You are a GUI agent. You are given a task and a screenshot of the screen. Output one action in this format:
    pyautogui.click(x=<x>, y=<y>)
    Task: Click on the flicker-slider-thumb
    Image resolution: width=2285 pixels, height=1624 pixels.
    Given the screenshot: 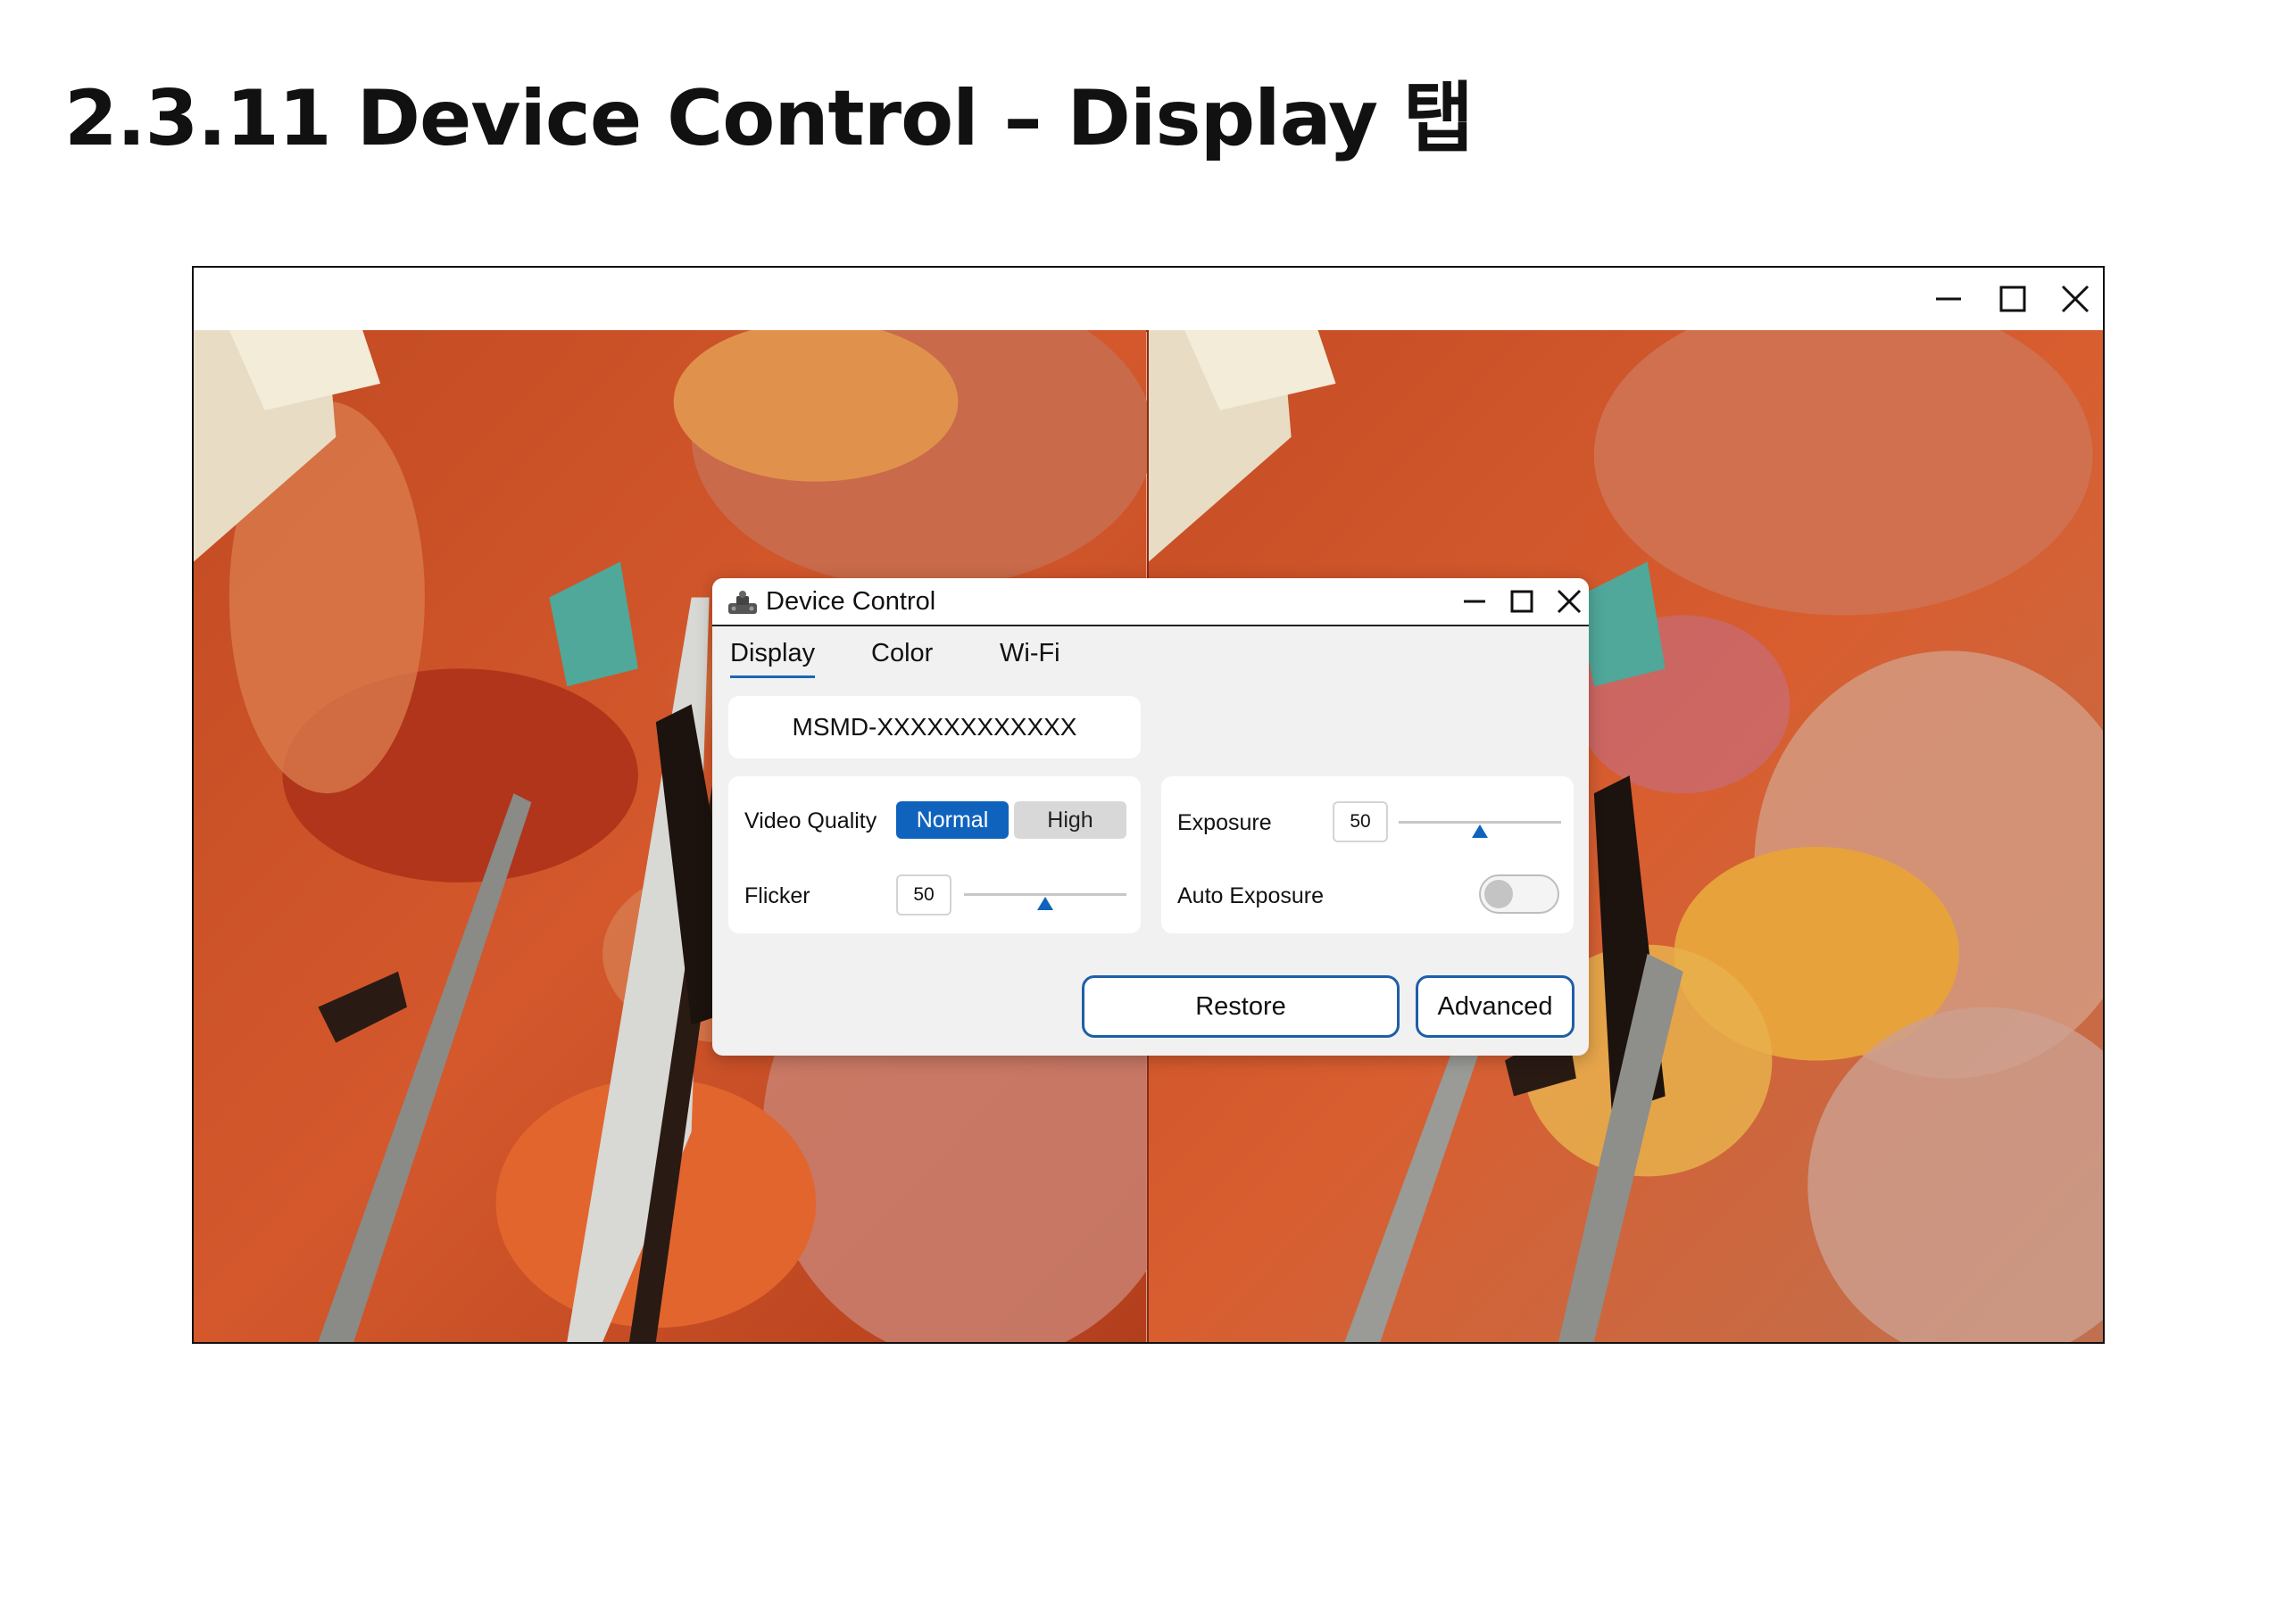 What is the action you would take?
    pyautogui.click(x=1045, y=903)
    